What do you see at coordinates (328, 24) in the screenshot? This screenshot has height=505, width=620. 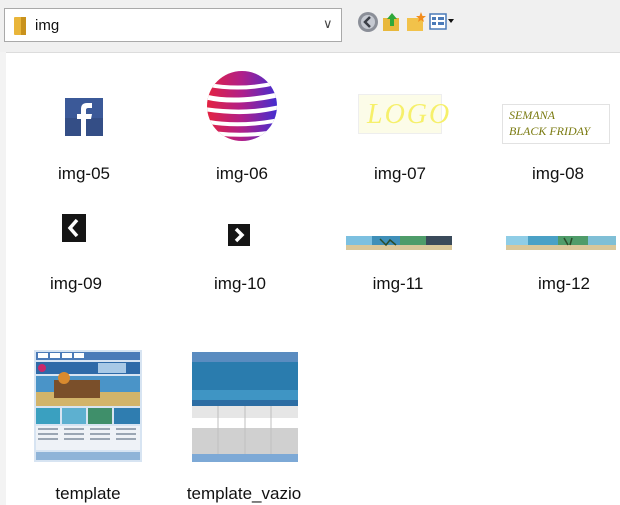 I see `chevron-down-icon: ∨` at bounding box center [328, 24].